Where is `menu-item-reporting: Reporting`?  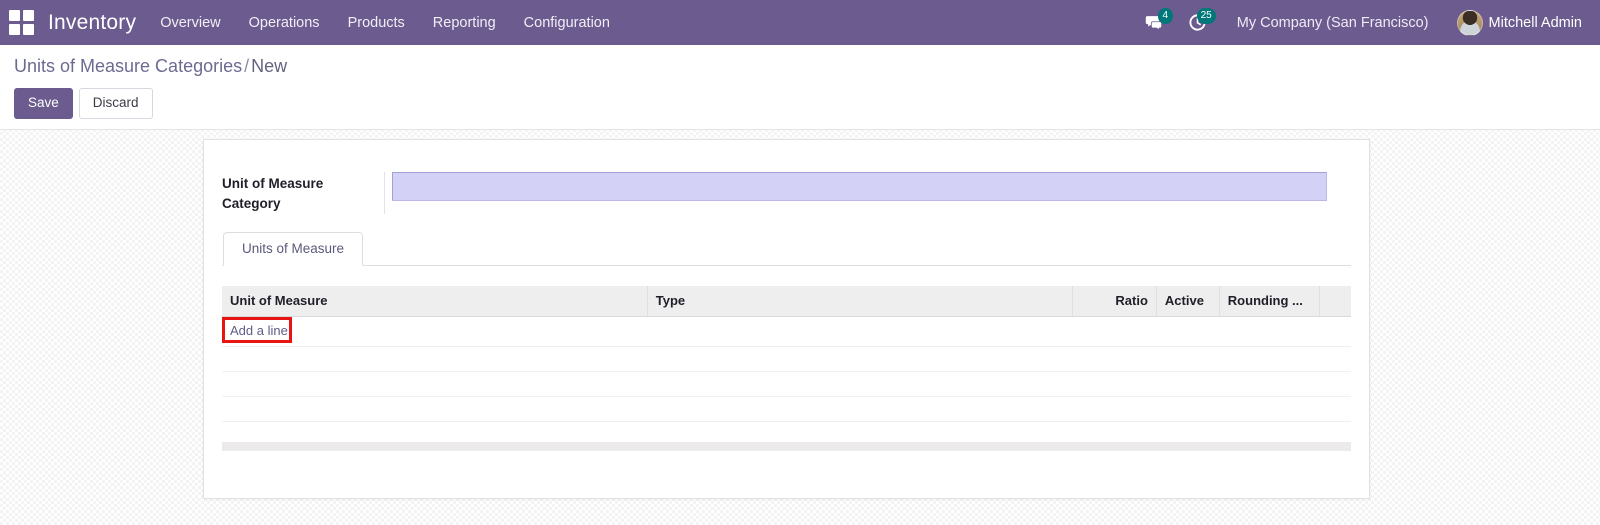 menu-item-reporting: Reporting is located at coordinates (464, 23).